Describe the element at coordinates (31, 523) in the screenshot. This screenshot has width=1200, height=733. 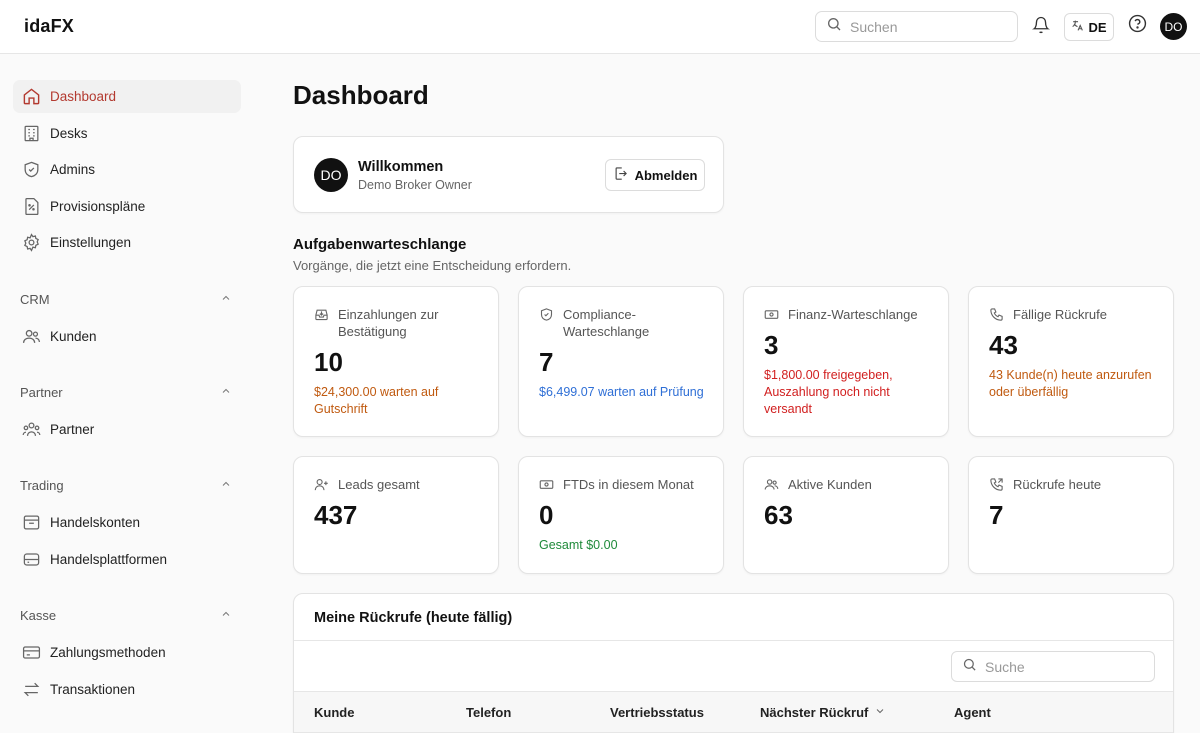
I see `archive-box-icon` at that location.